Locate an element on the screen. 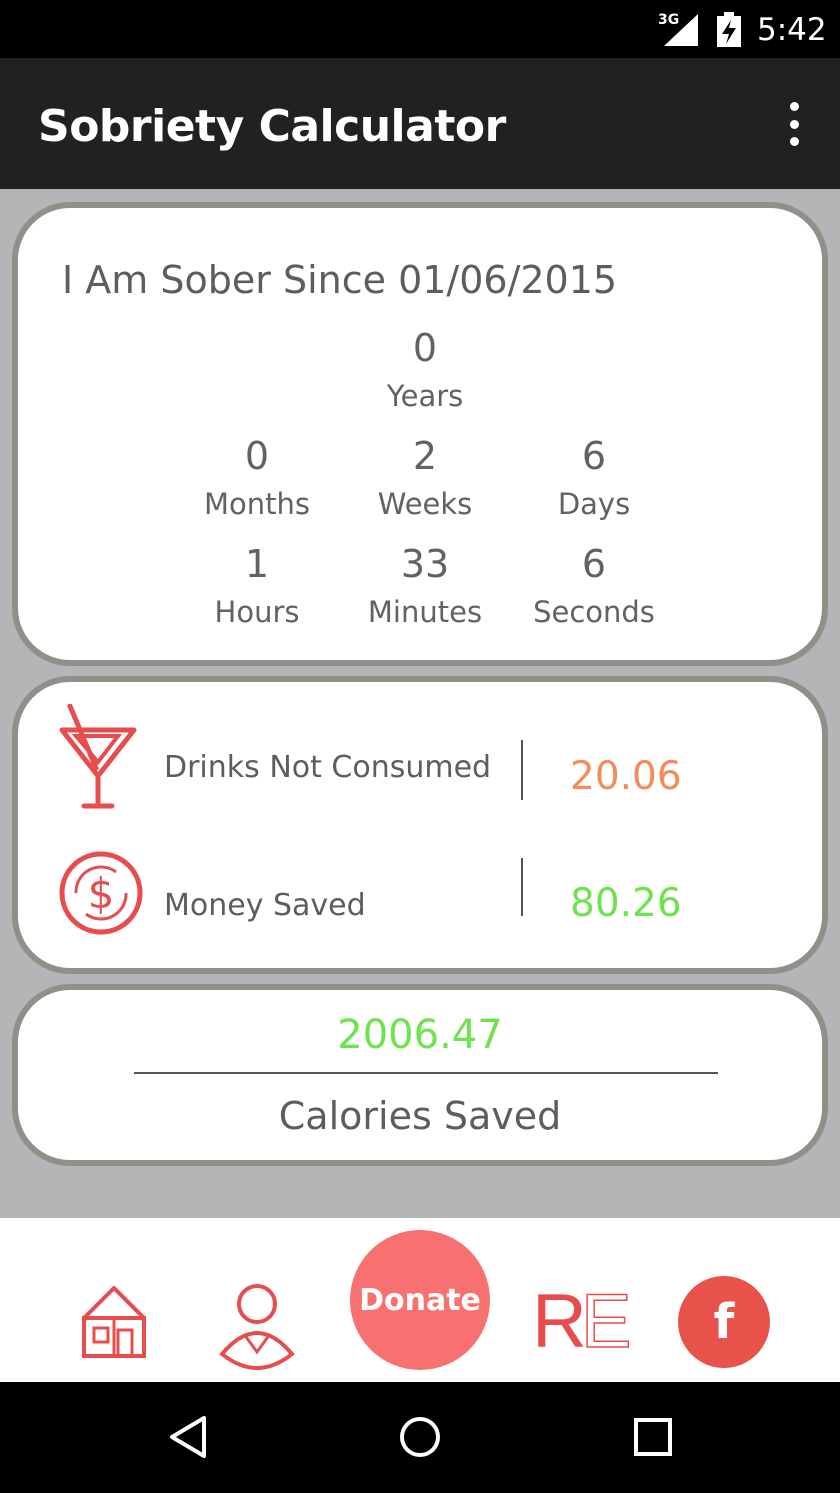  profile-icon is located at coordinates (257, 1326).